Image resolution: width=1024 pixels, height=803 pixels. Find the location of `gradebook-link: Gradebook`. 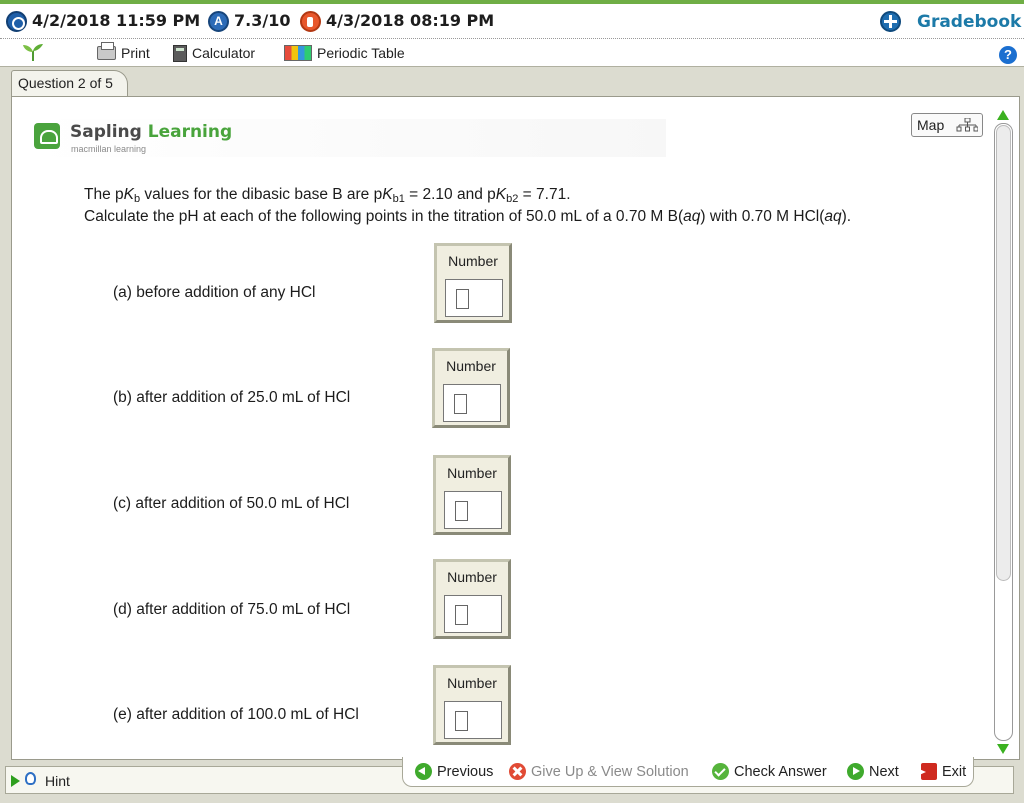

gradebook-link: Gradebook is located at coordinates (969, 22).